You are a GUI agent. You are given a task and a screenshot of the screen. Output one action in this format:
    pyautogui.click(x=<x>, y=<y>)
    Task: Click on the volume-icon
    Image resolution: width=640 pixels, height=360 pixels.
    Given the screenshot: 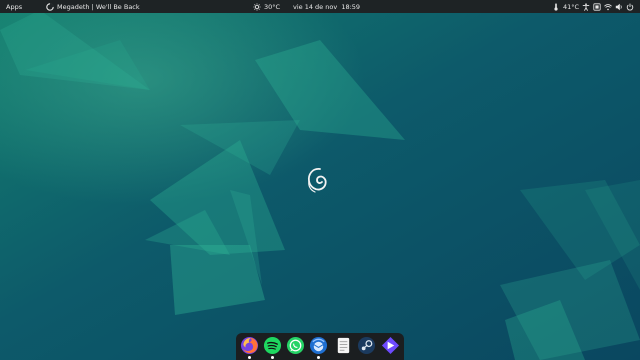 What is the action you would take?
    pyautogui.click(x=619, y=7)
    